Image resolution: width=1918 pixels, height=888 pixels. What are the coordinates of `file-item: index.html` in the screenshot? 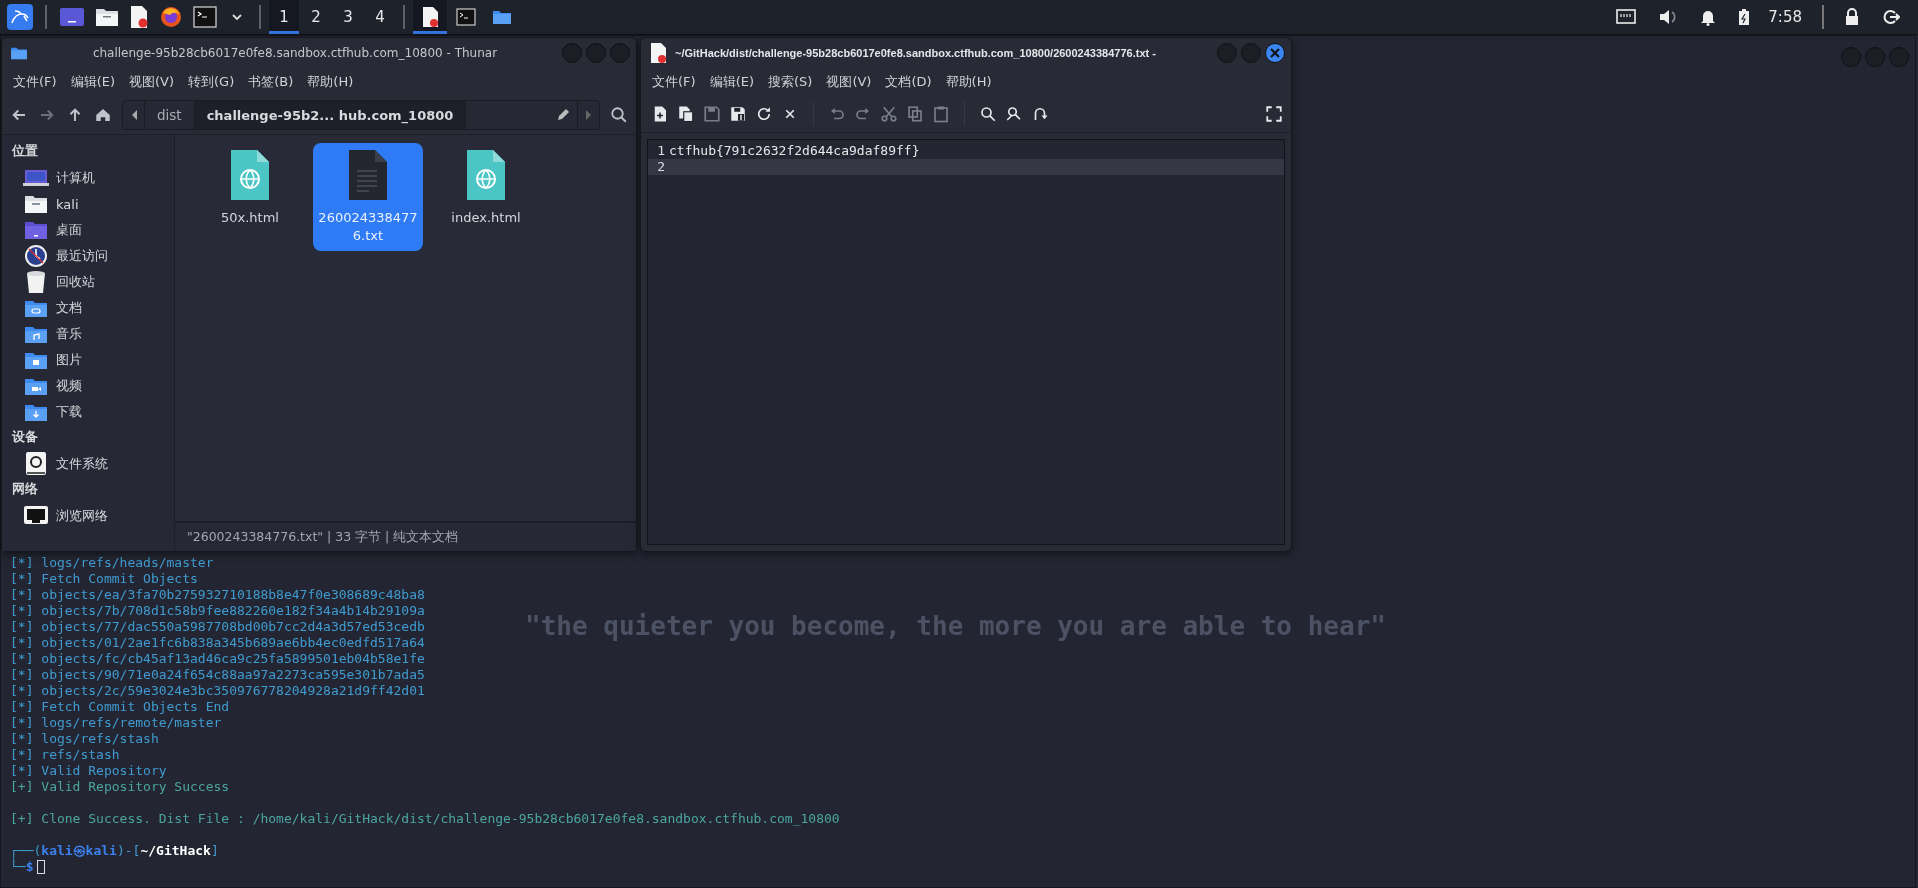 It's located at (486, 188).